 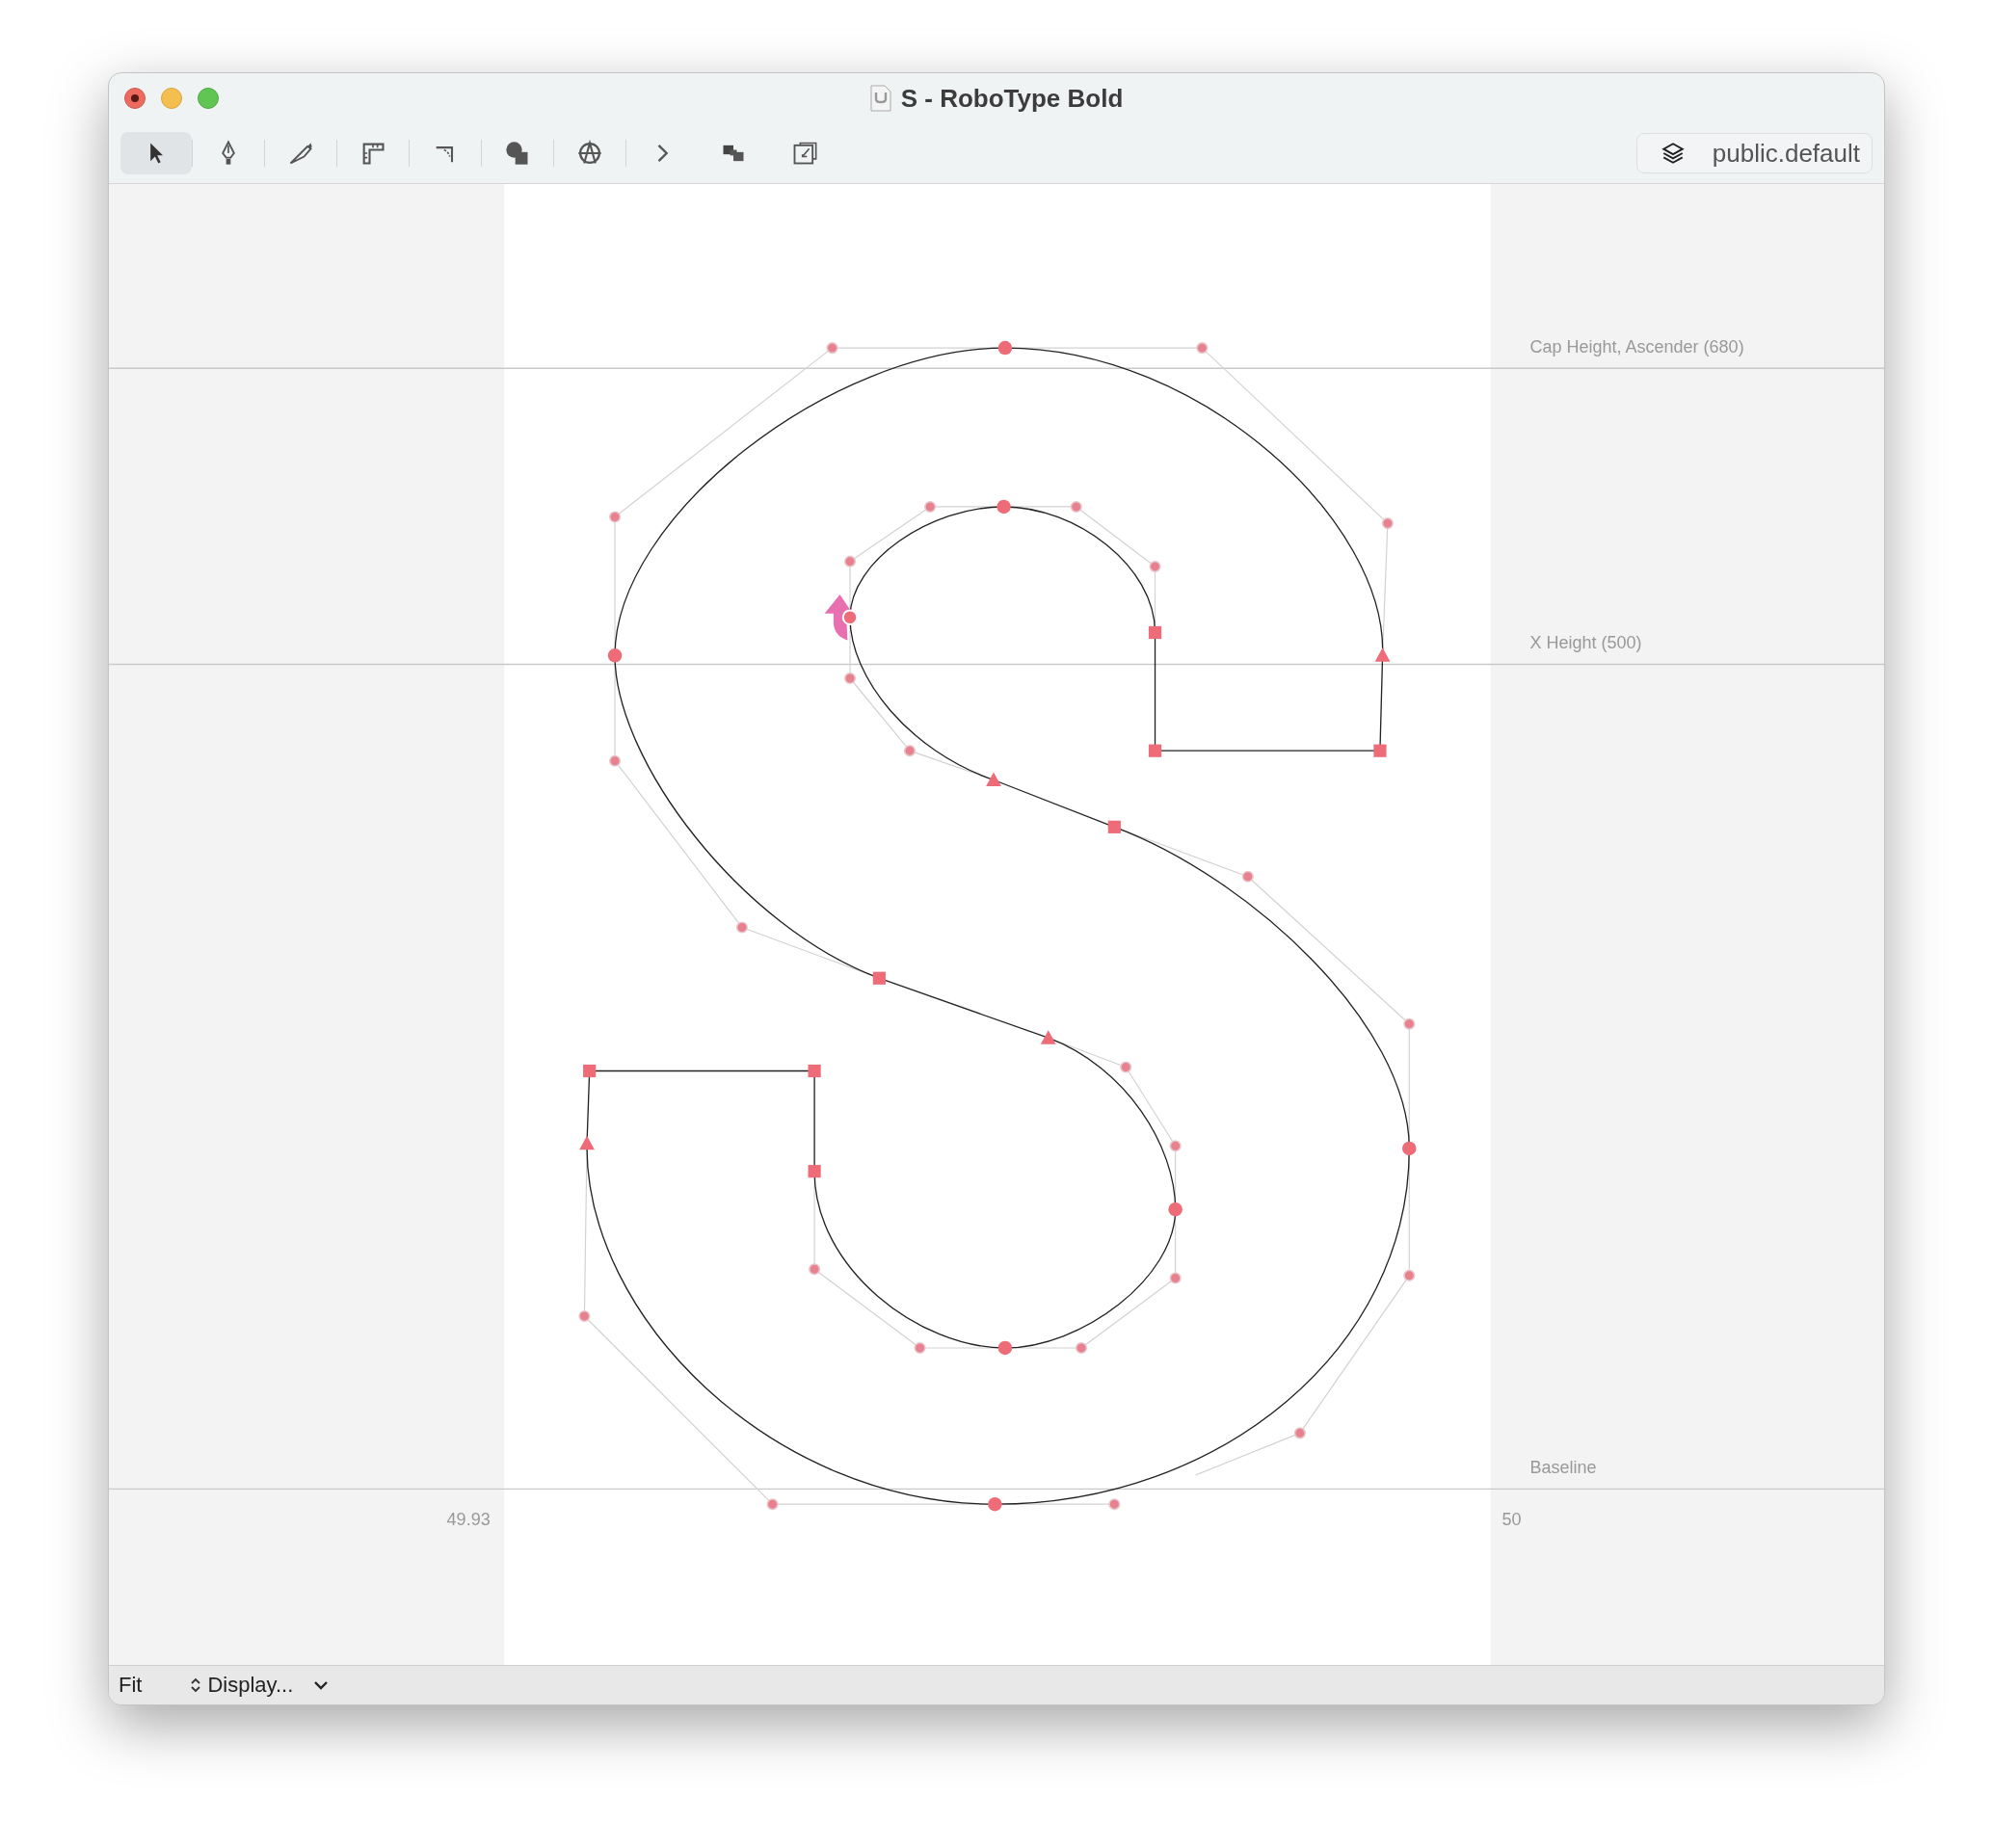 What do you see at coordinates (517, 153) in the screenshot?
I see `shapes-icon` at bounding box center [517, 153].